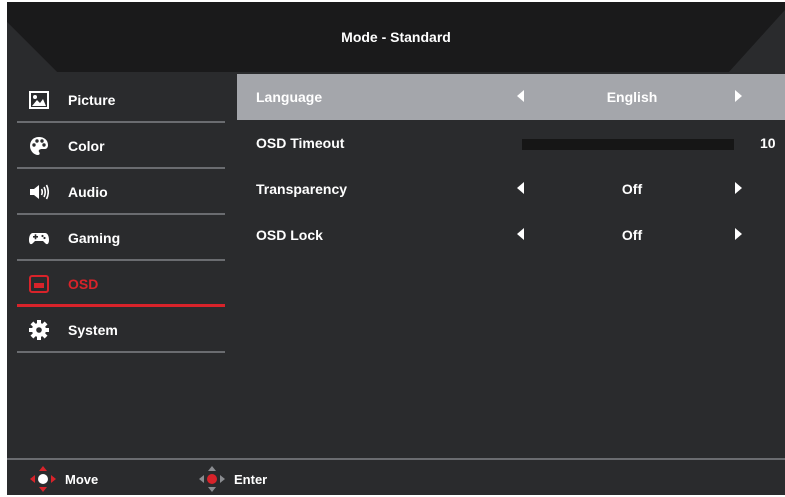 The height and width of the screenshot is (497, 785). What do you see at coordinates (94, 238) in the screenshot?
I see `sidebar-item-label: Gaming` at bounding box center [94, 238].